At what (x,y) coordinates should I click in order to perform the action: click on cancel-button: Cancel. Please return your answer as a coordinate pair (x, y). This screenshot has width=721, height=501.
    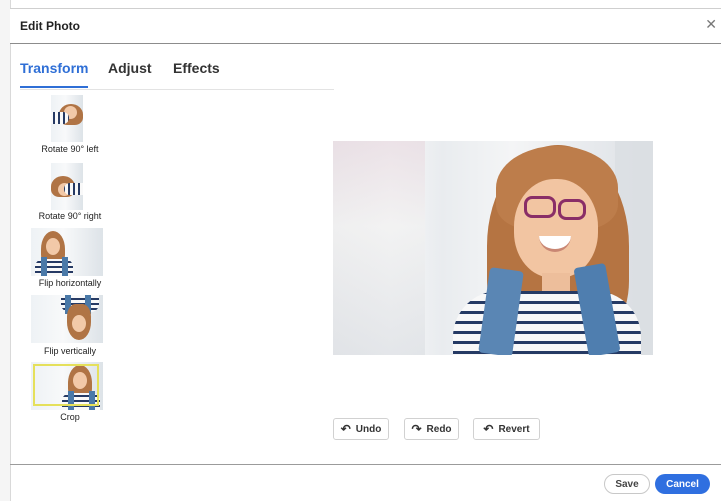
    Looking at the image, I should click on (682, 484).